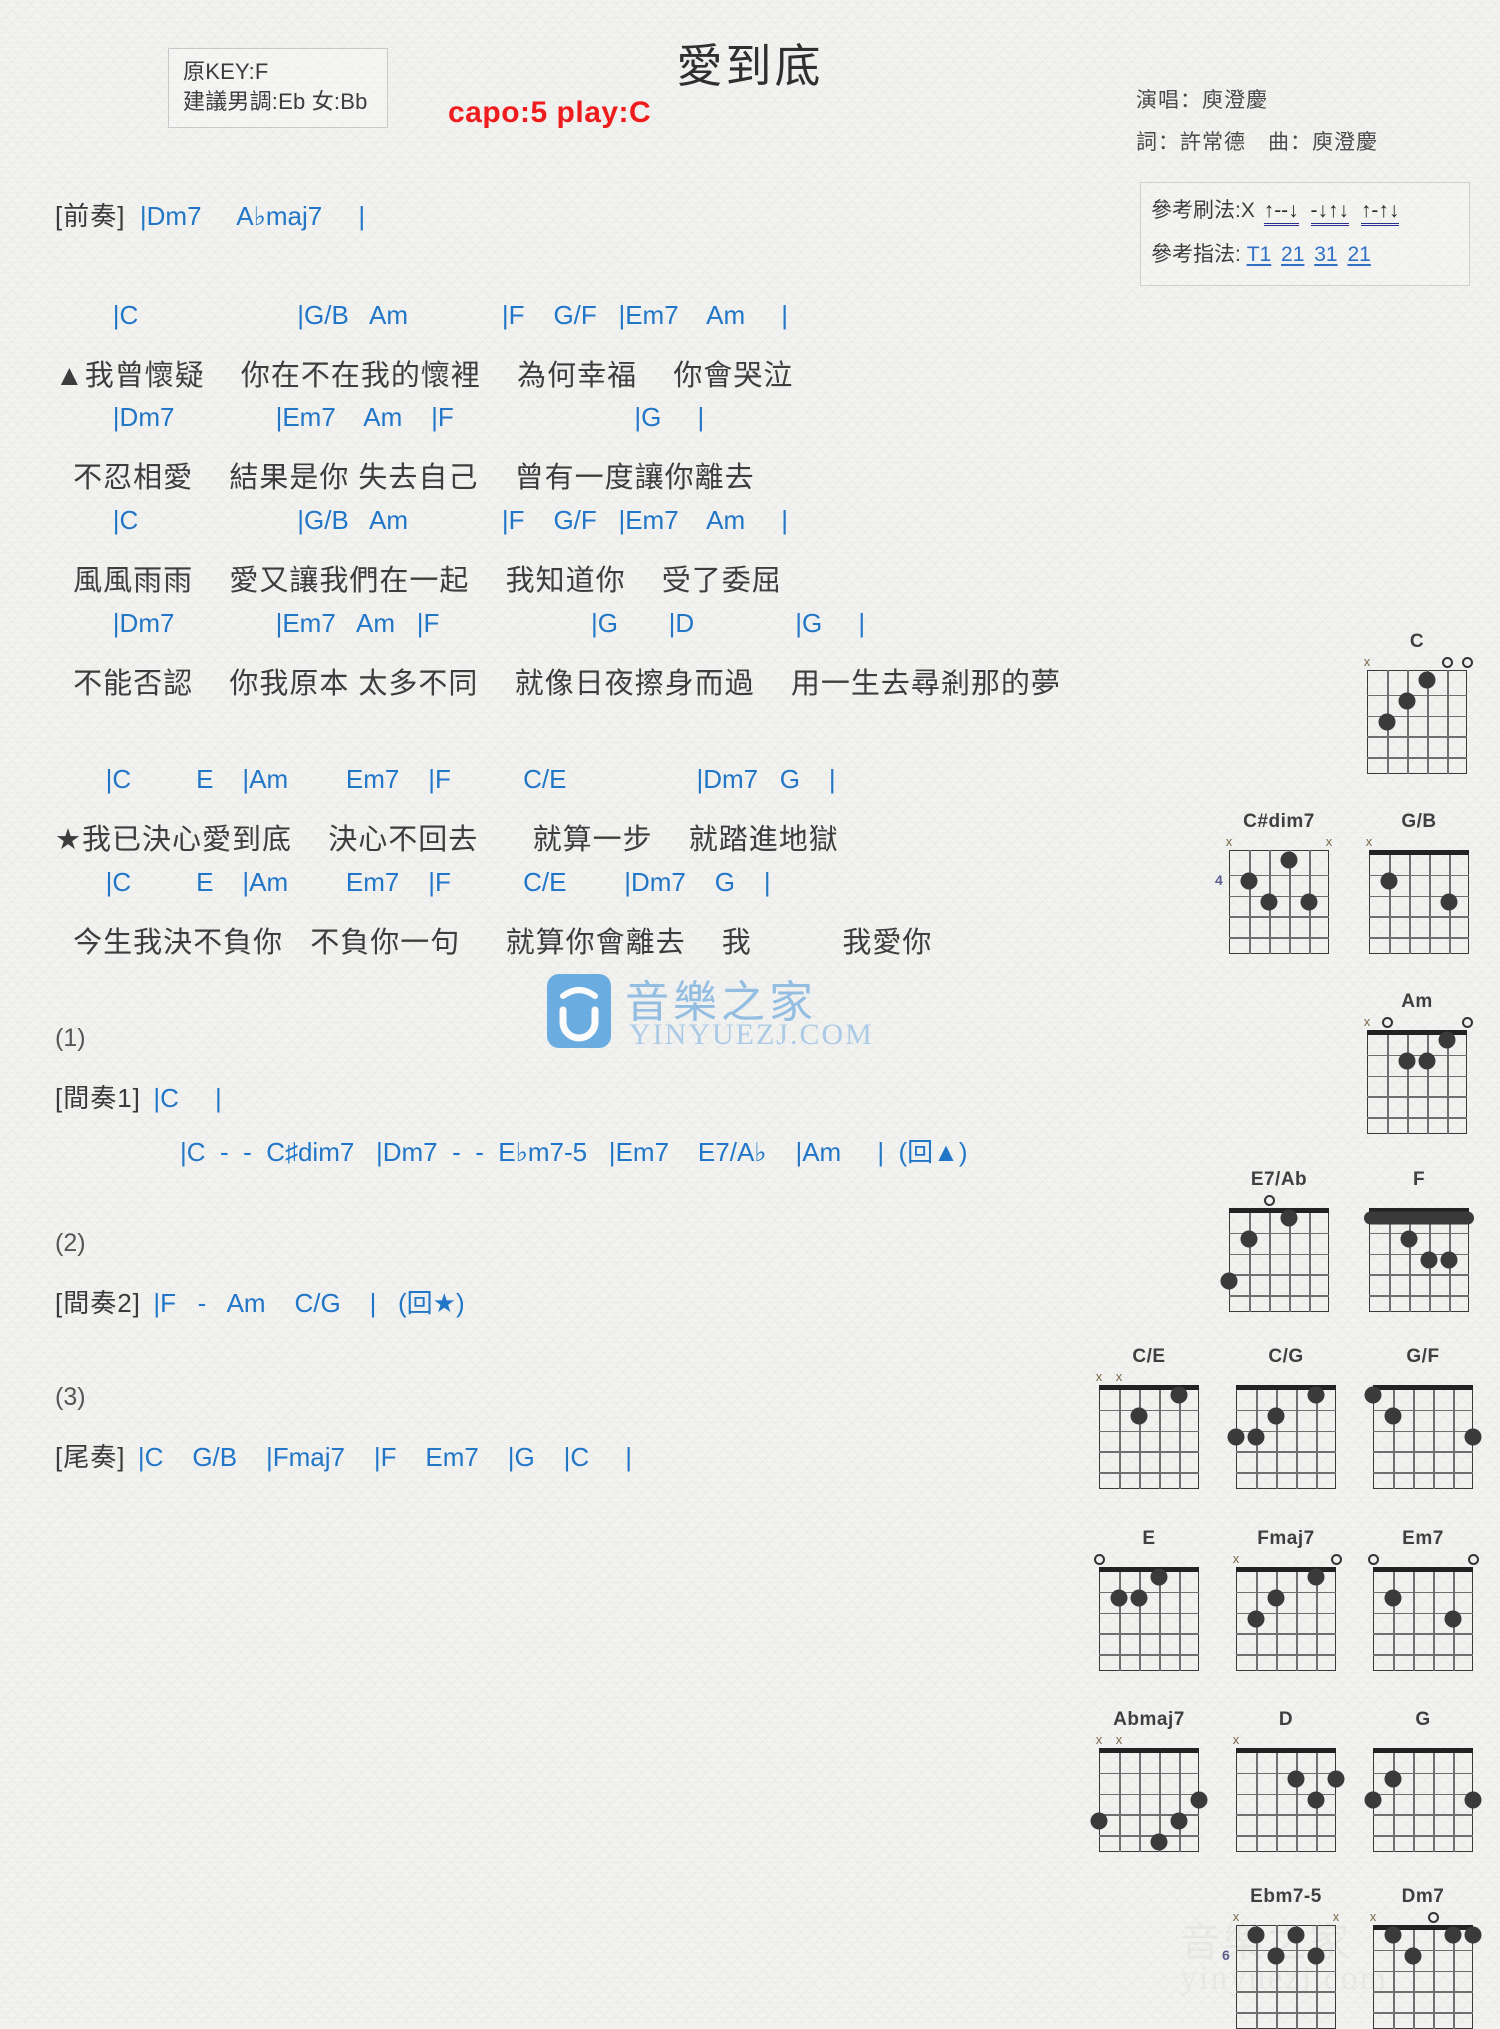 The width and height of the screenshot is (1500, 2029). I want to click on verse1-line1-lyrics: ▲我曾懷疑 你在不在我的懷裡 為何幸福 你會哭泣, so click(424, 373).